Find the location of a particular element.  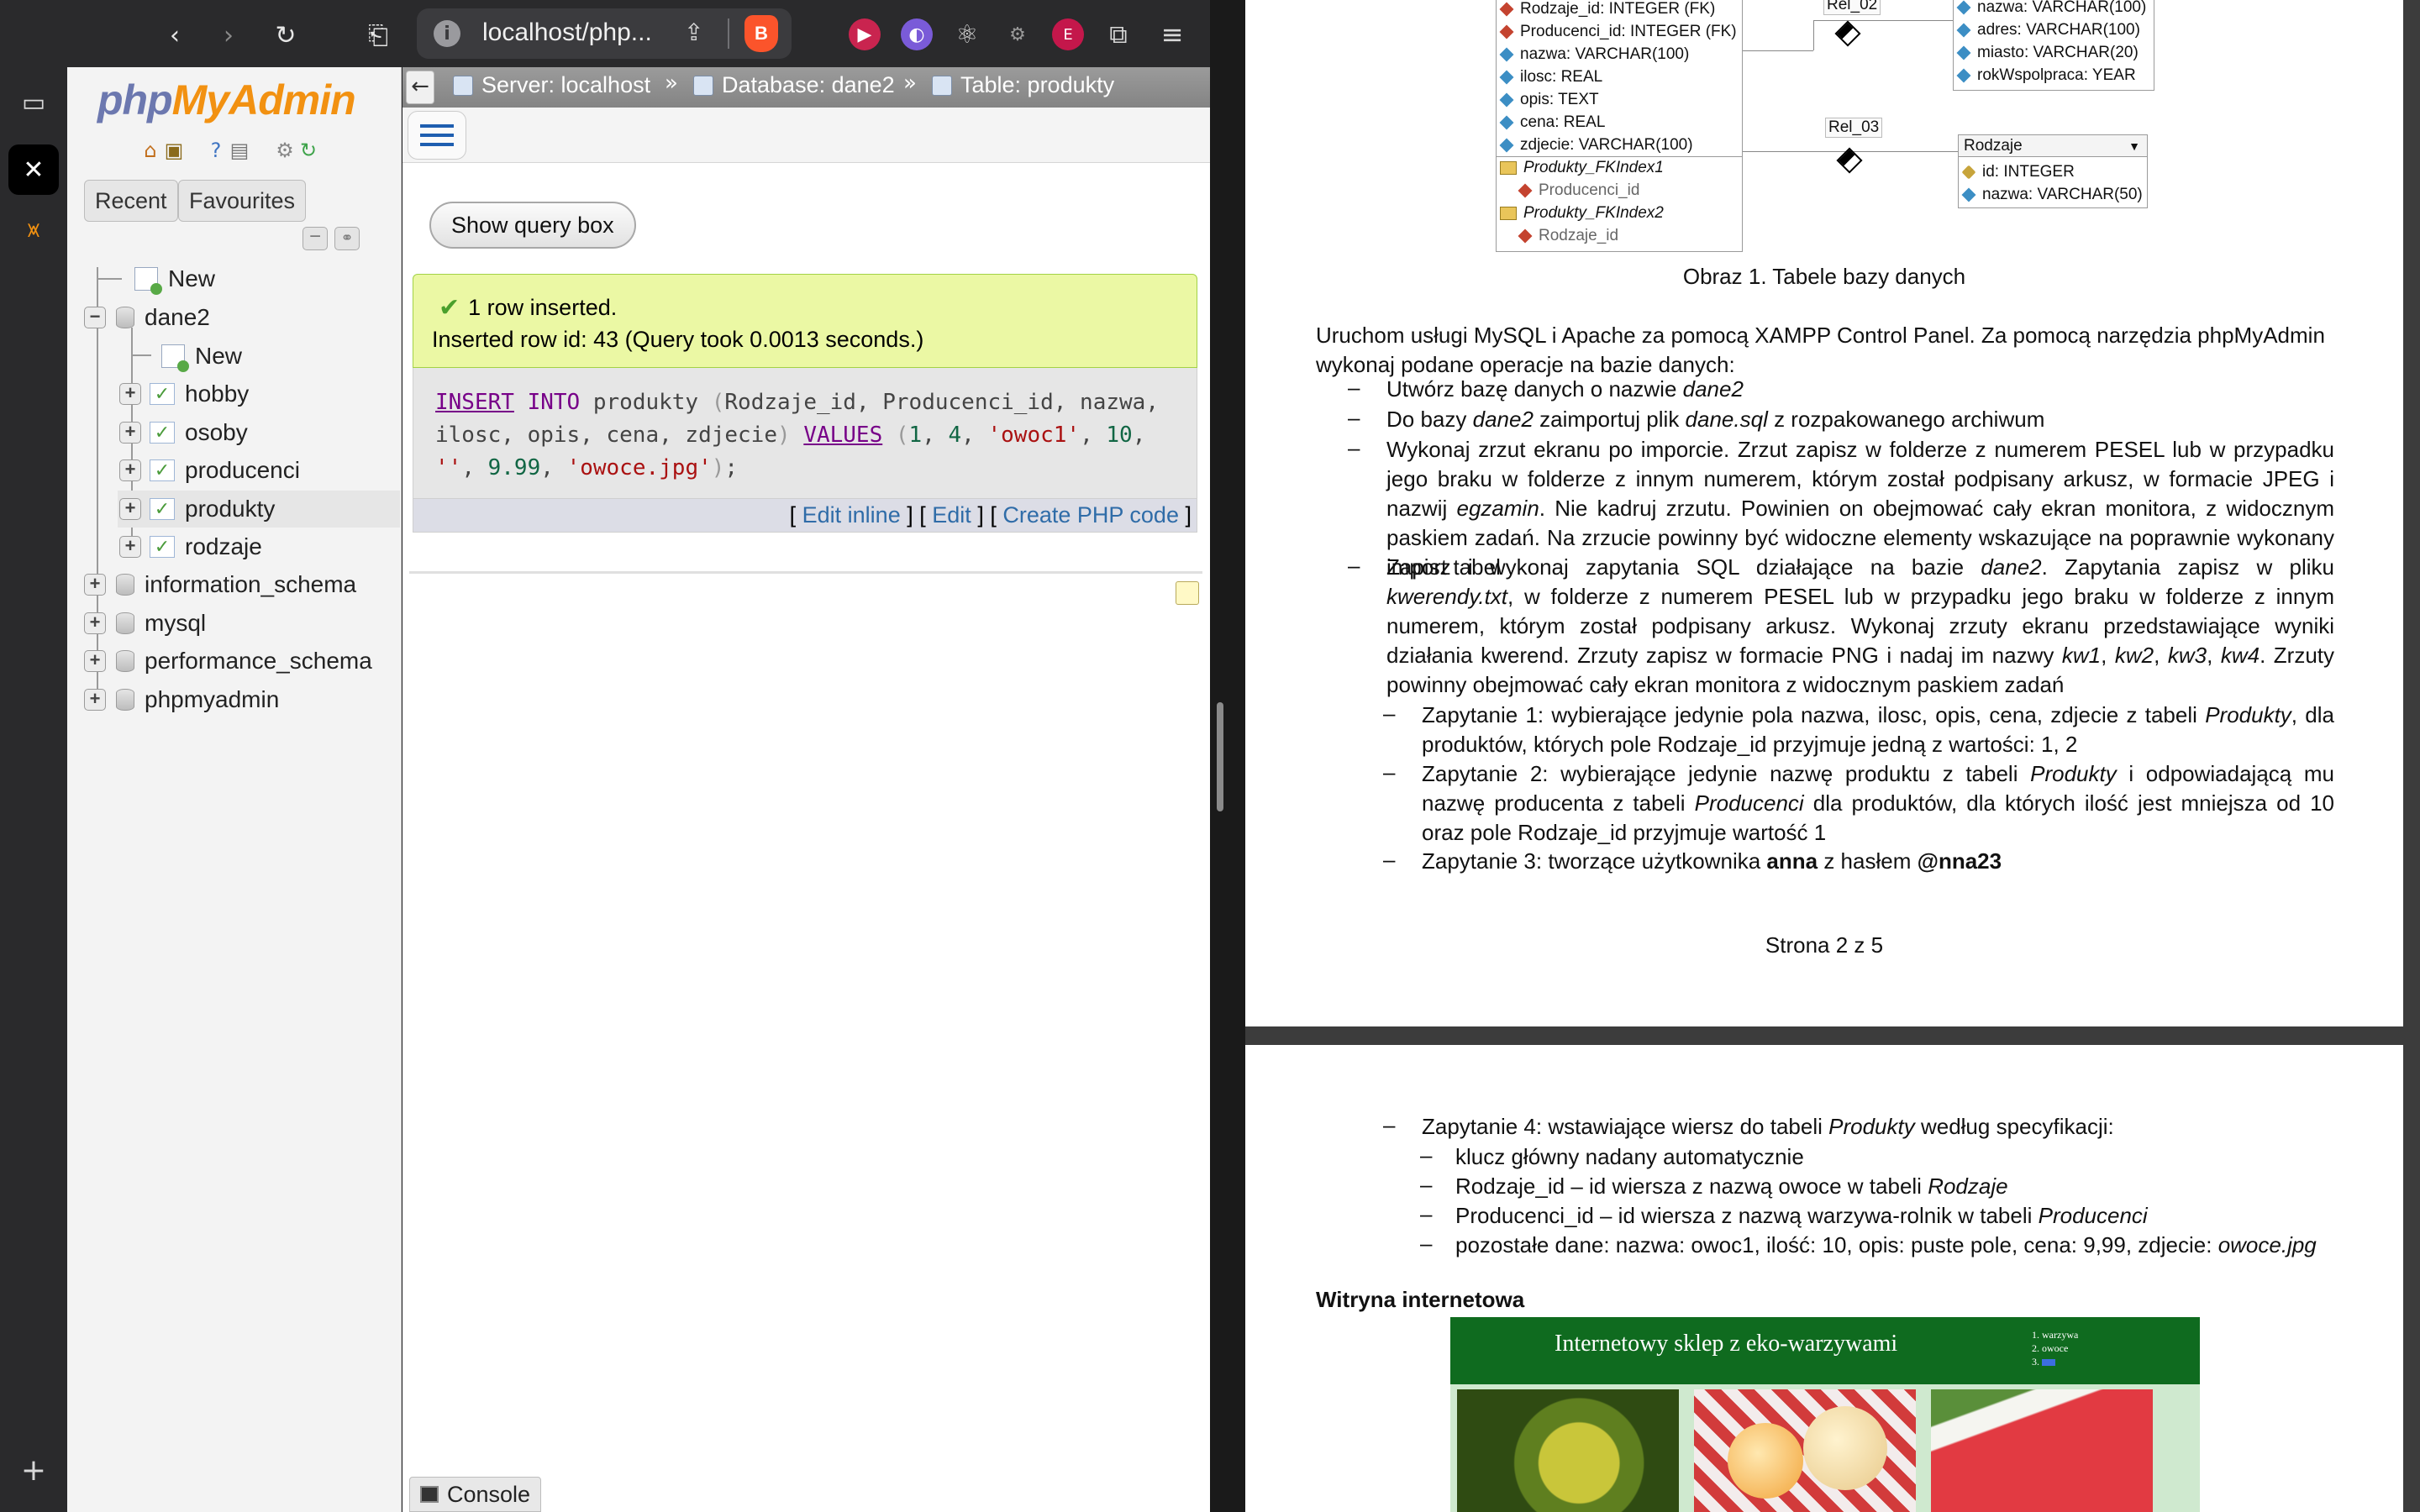

tree-item-produkty: + ✓ produkty is located at coordinates (197, 509).